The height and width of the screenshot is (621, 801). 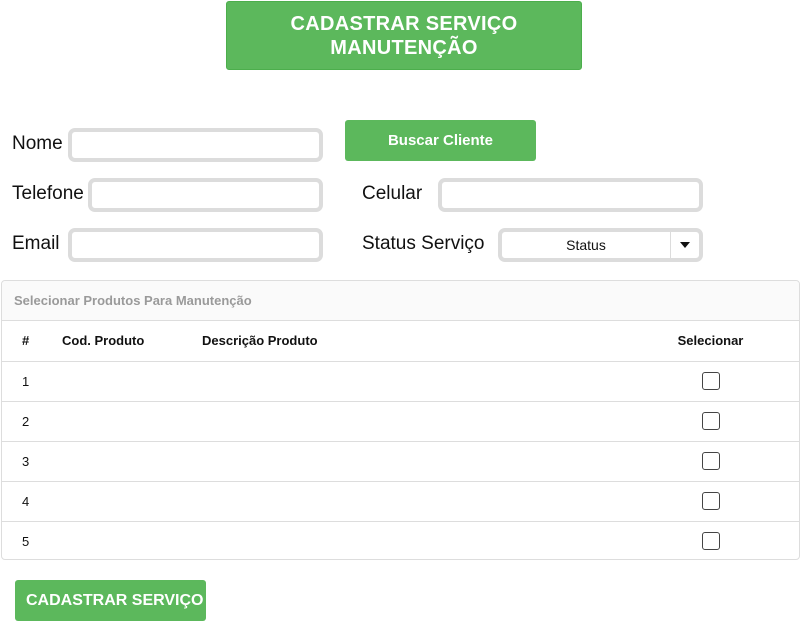 I want to click on cadastrar-servico-button: CADASTRAR SERVIÇO, so click(x=110, y=600).